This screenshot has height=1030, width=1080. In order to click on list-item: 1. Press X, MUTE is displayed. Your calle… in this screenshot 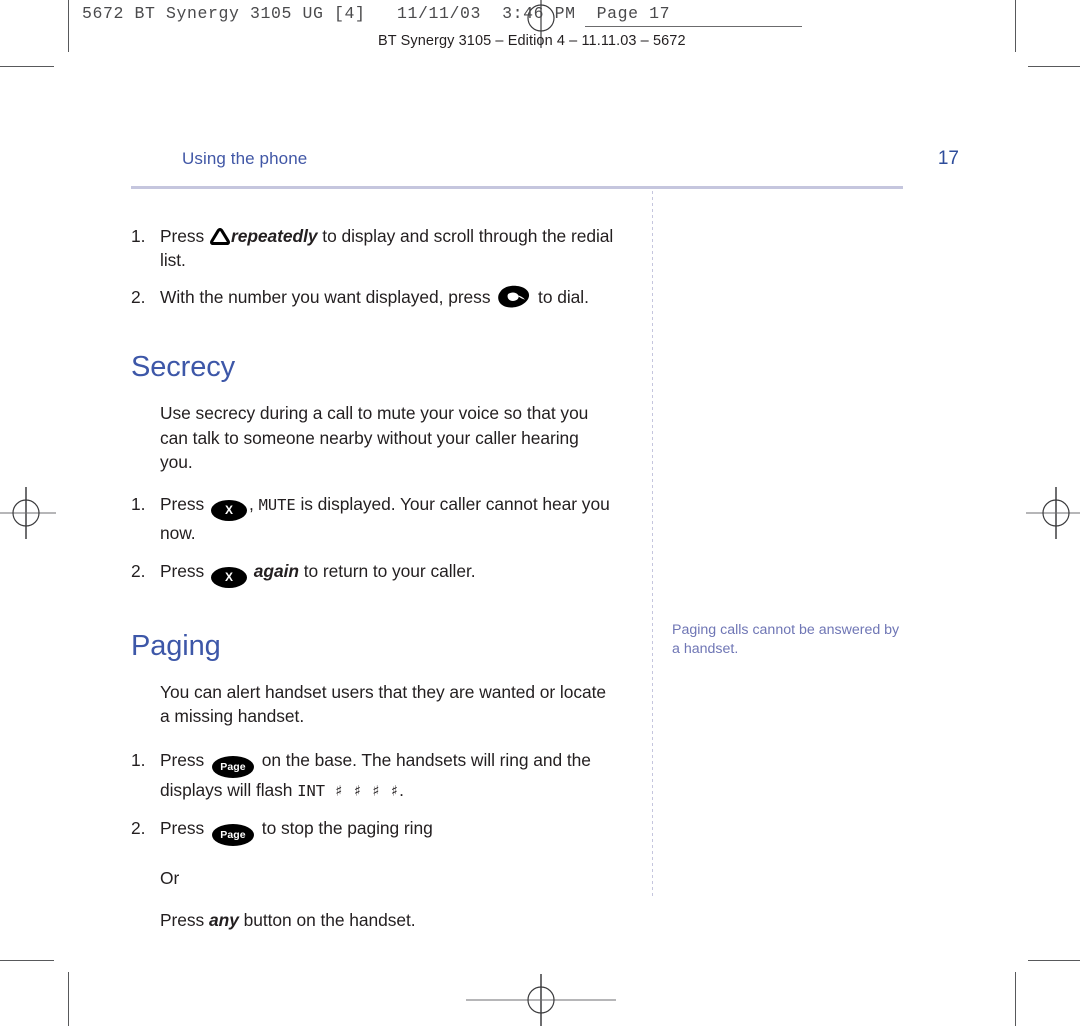, I will do `click(383, 518)`.